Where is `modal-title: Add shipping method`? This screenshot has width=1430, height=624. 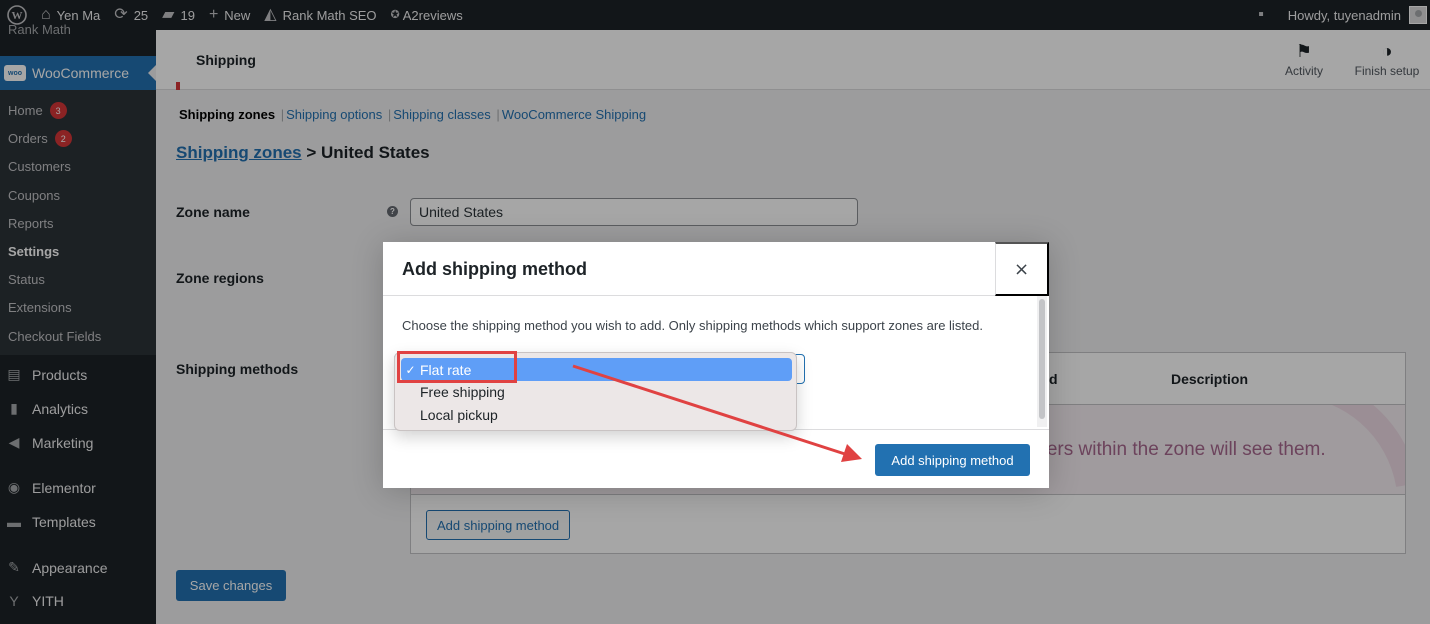
modal-title: Add shipping method is located at coordinates (494, 269).